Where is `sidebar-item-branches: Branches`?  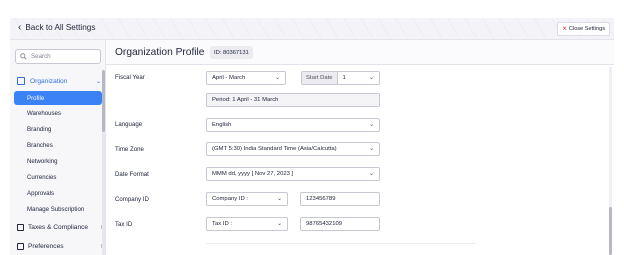
sidebar-item-branches: Branches is located at coordinates (40, 145).